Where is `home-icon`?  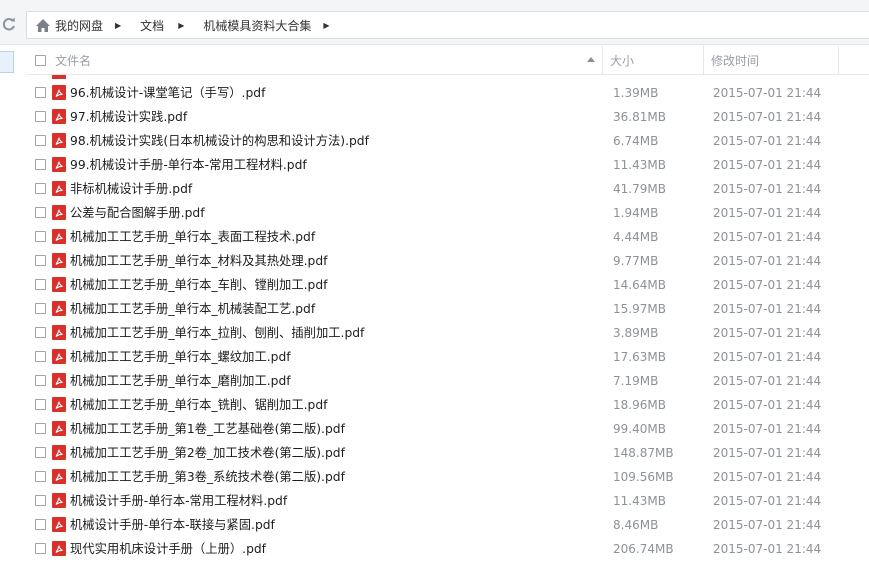 home-icon is located at coordinates (43, 25).